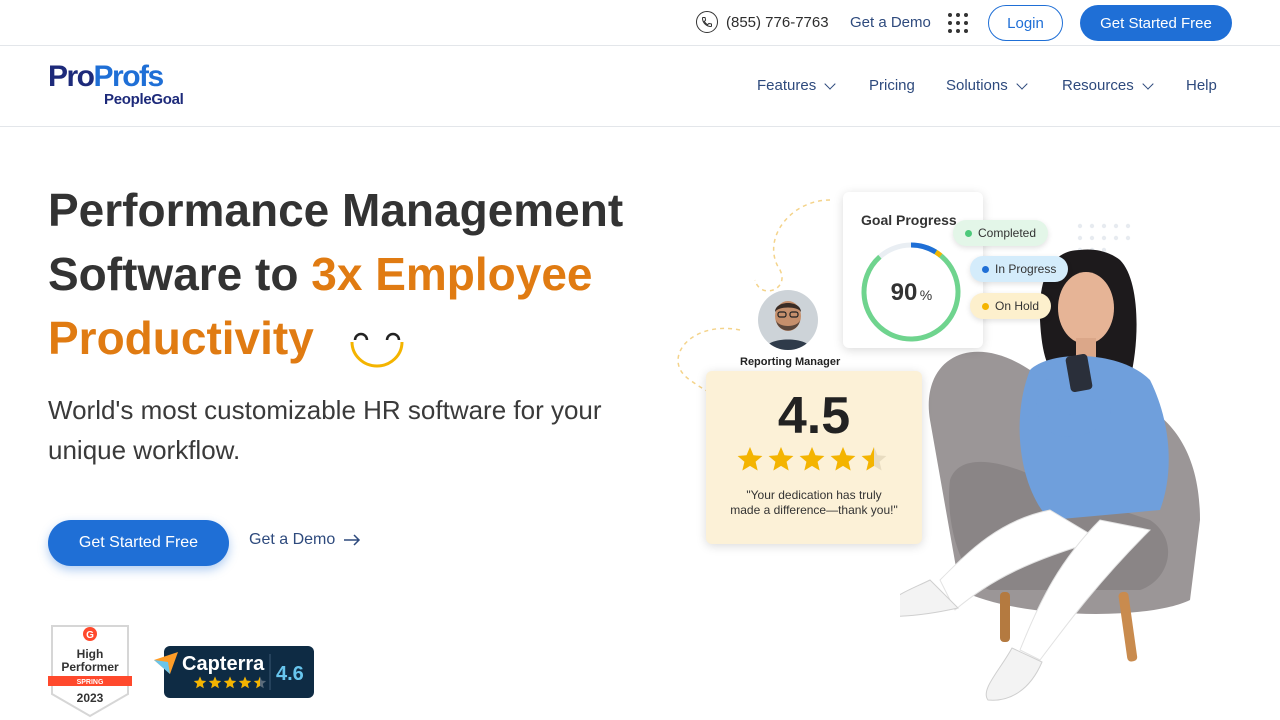 This screenshot has width=1280, height=720. What do you see at coordinates (305, 540) in the screenshot?
I see `hero-demo-link: Get a Demo` at bounding box center [305, 540].